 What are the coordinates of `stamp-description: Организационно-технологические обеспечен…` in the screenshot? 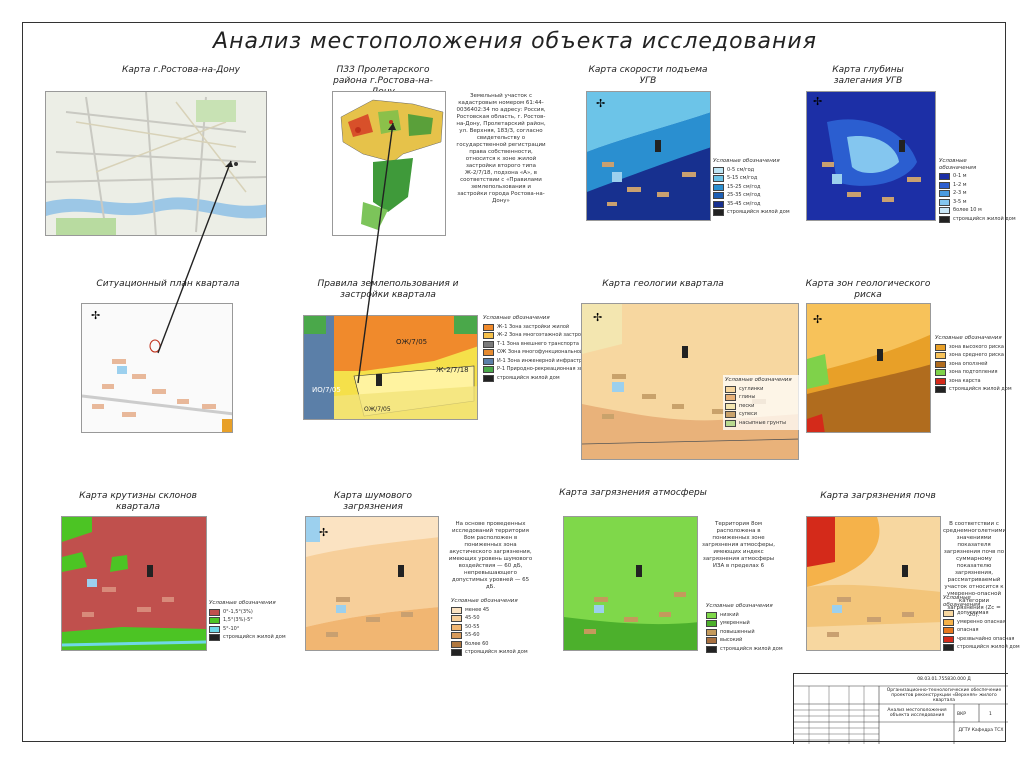 It's located at (944, 695).